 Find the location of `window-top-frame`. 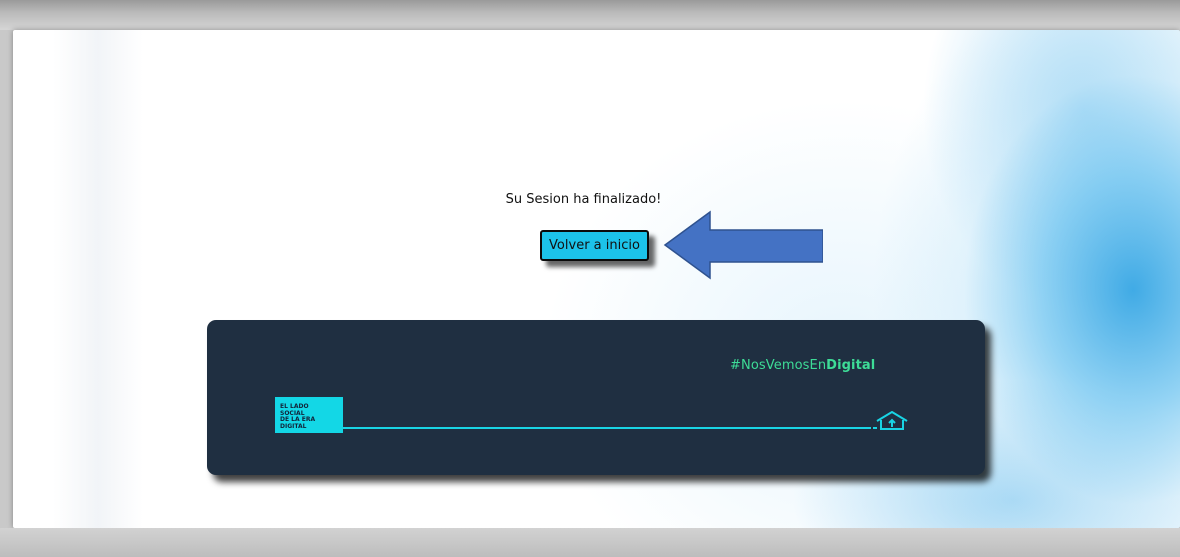

window-top-frame is located at coordinates (590, 15).